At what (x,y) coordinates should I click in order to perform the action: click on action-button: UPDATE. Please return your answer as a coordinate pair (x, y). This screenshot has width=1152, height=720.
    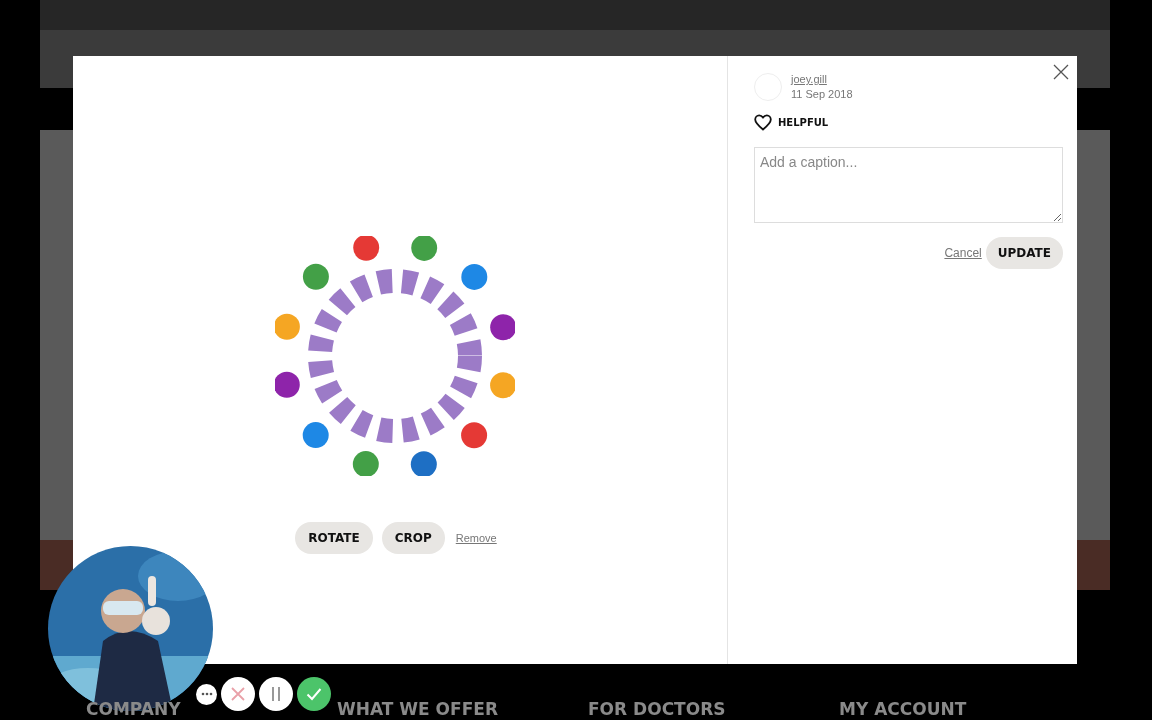
    Looking at the image, I should click on (1024, 253).